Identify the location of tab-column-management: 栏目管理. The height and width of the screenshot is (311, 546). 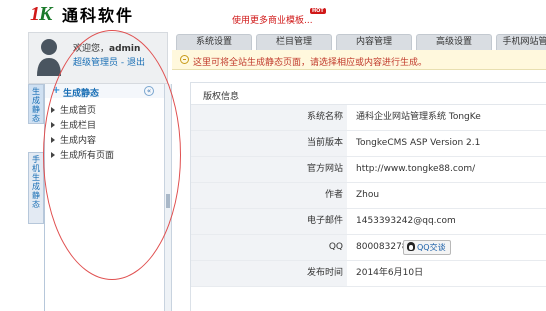
(294, 42).